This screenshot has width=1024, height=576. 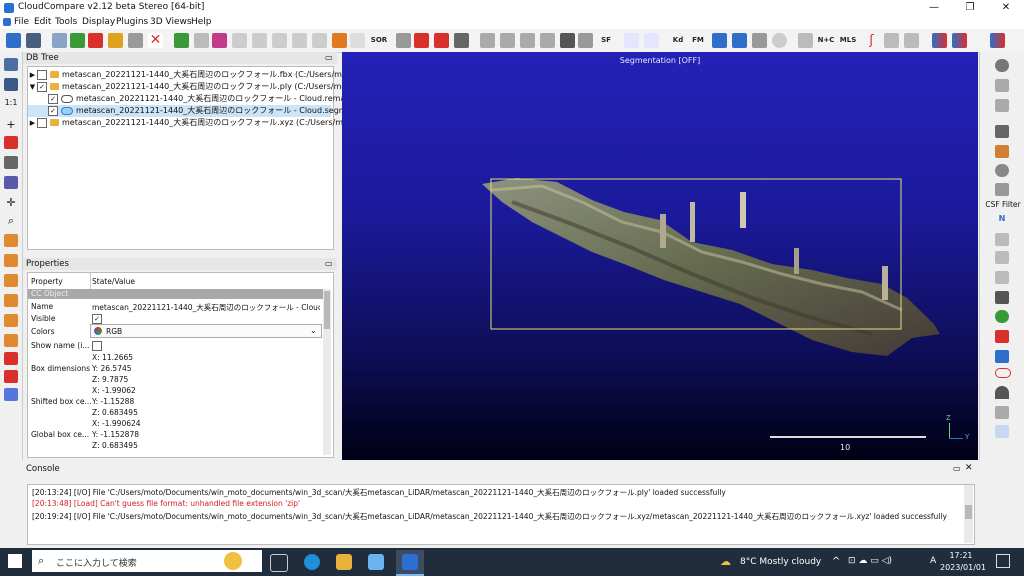 What do you see at coordinates (279, 40) in the screenshot?
I see `tool-icon-c` at bounding box center [279, 40].